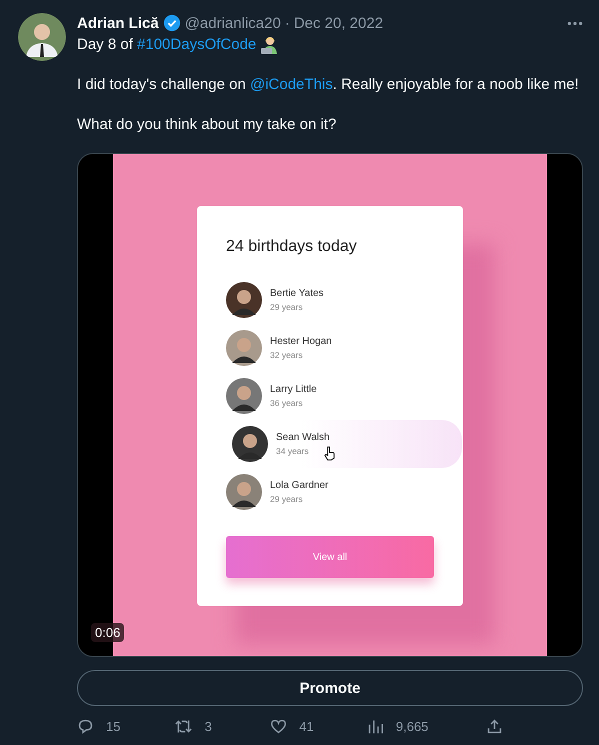  I want to click on tweet-text: I did today's challenge on @iCodeThis. Really enjoyable for a noob like me!, so click(328, 85).